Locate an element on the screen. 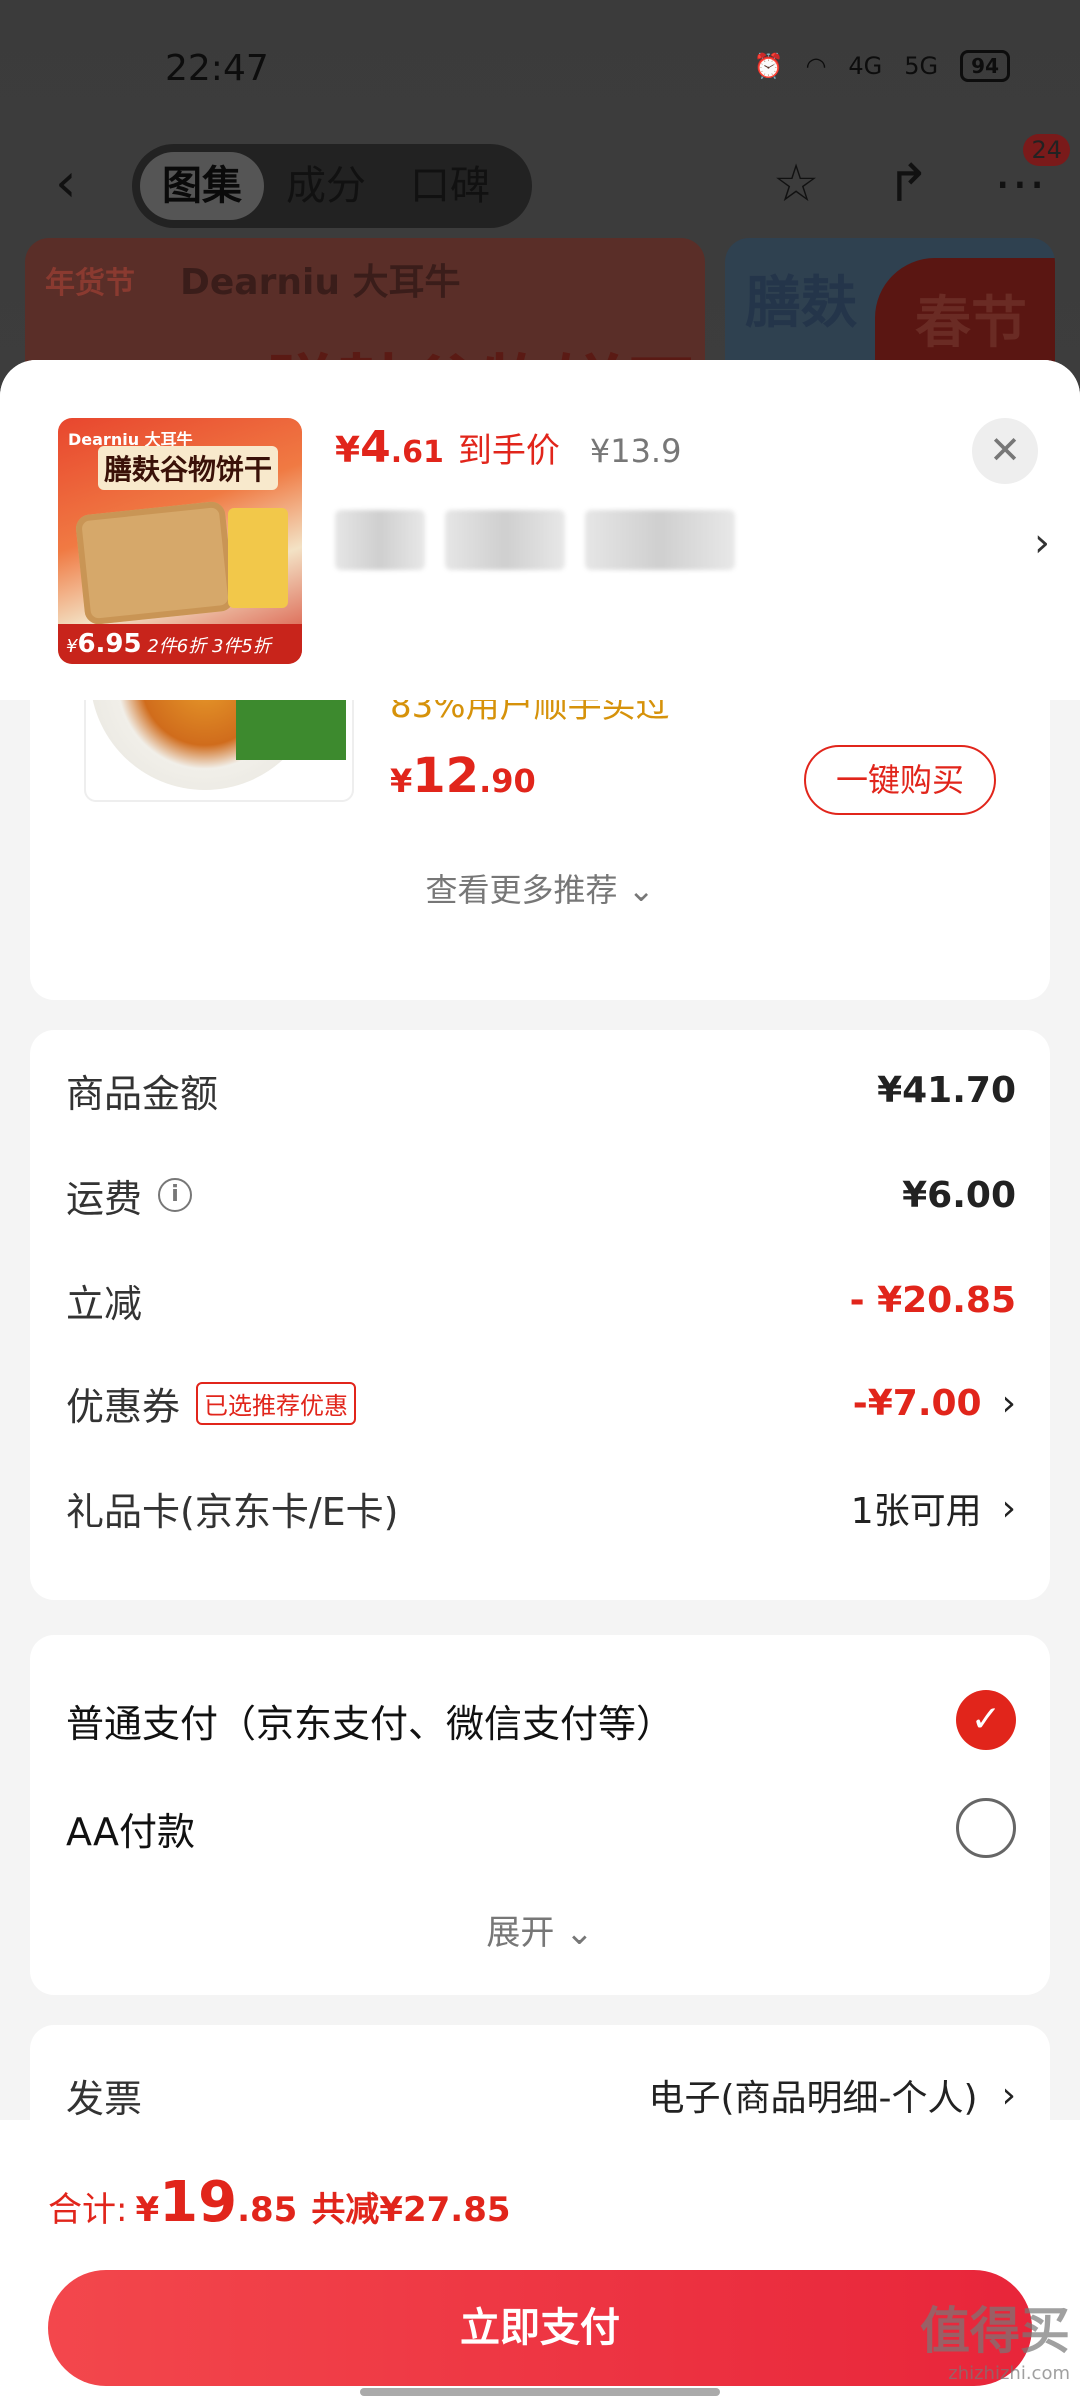  final-price-value: ¥4.61 is located at coordinates (389, 447).